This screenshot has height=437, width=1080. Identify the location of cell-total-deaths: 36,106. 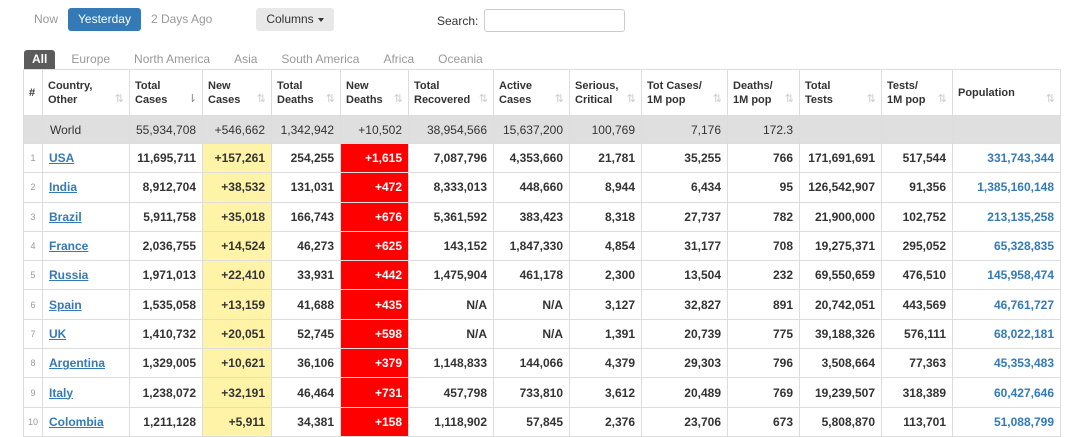
(306, 363).